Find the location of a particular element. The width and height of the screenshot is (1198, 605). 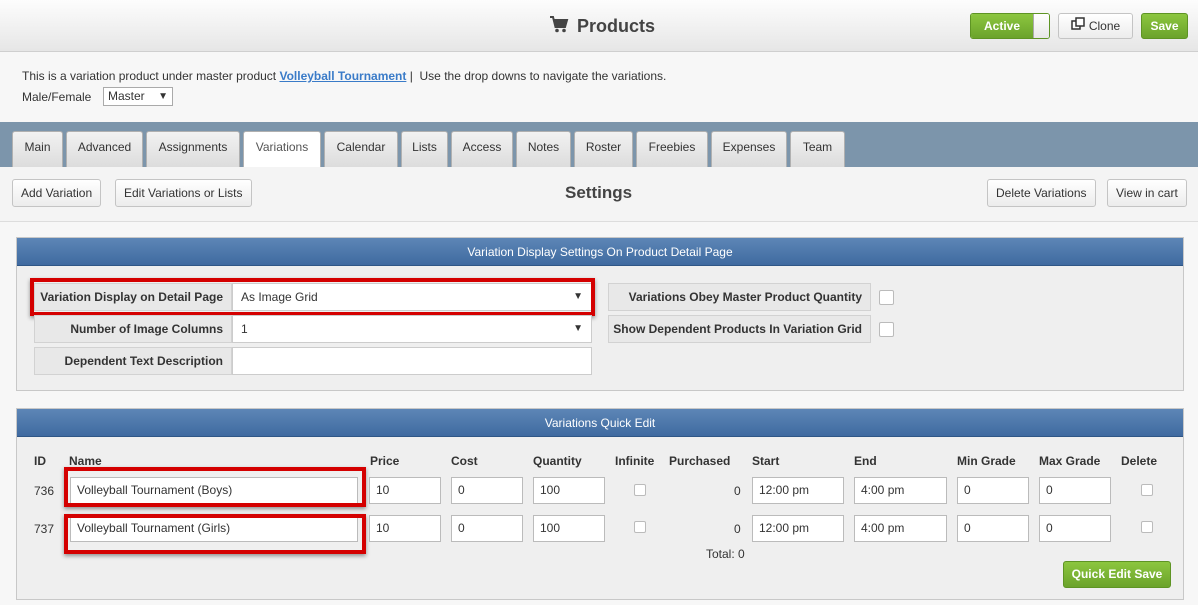

add-variation-button: Add Variation is located at coordinates (57, 193).